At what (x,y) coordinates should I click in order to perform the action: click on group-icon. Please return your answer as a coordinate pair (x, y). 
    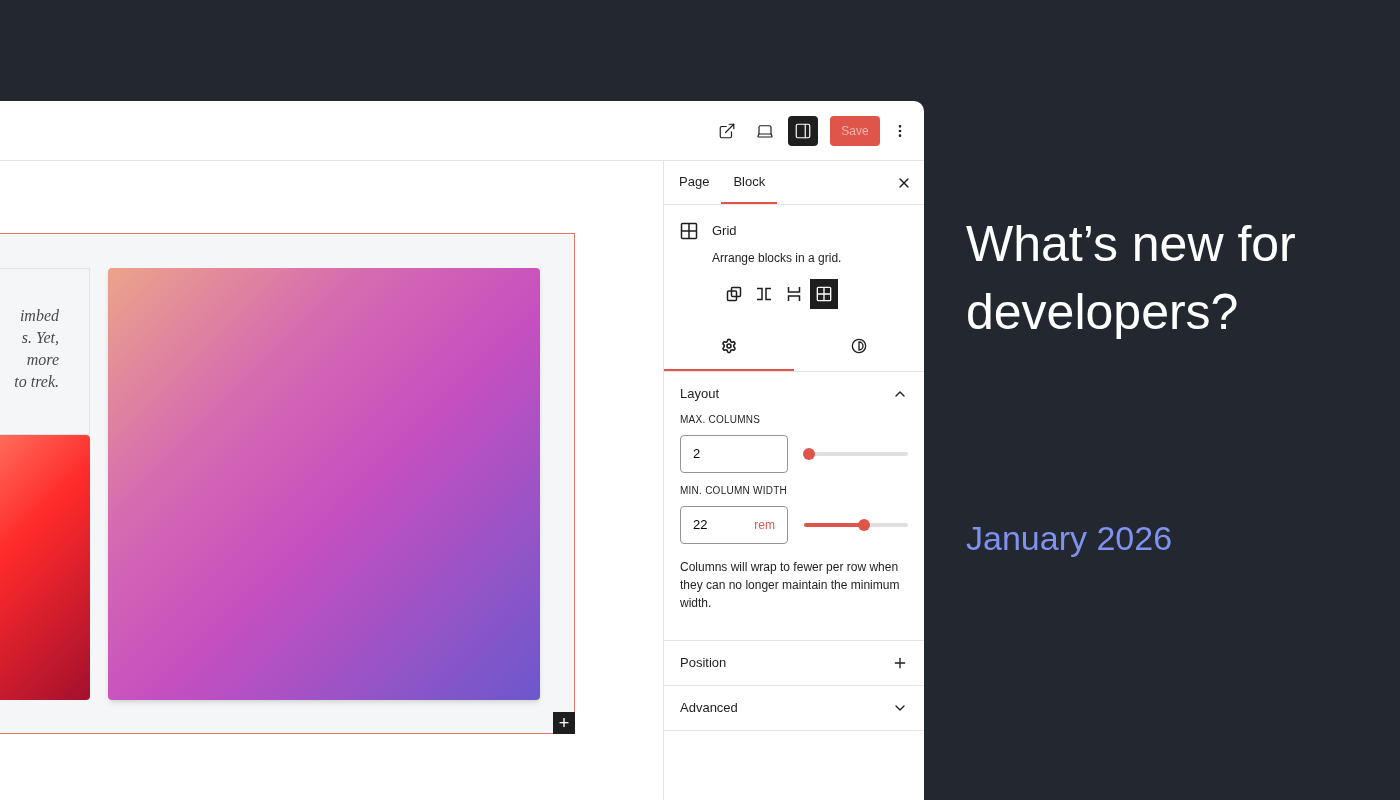
    Looking at the image, I should click on (734, 293).